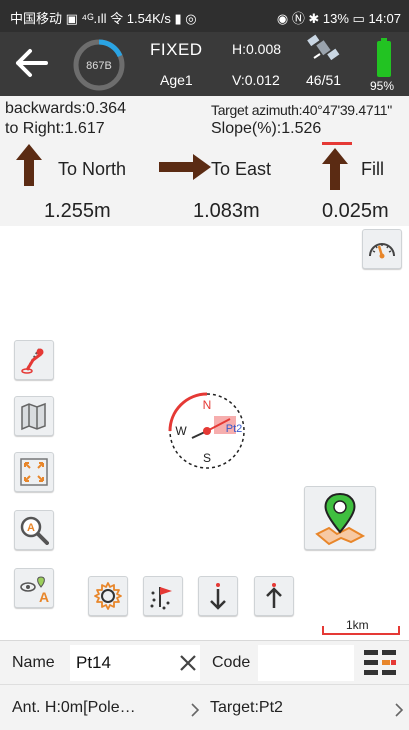  What do you see at coordinates (99, 66) in the screenshot?
I see `dial-label: 867B` at bounding box center [99, 66].